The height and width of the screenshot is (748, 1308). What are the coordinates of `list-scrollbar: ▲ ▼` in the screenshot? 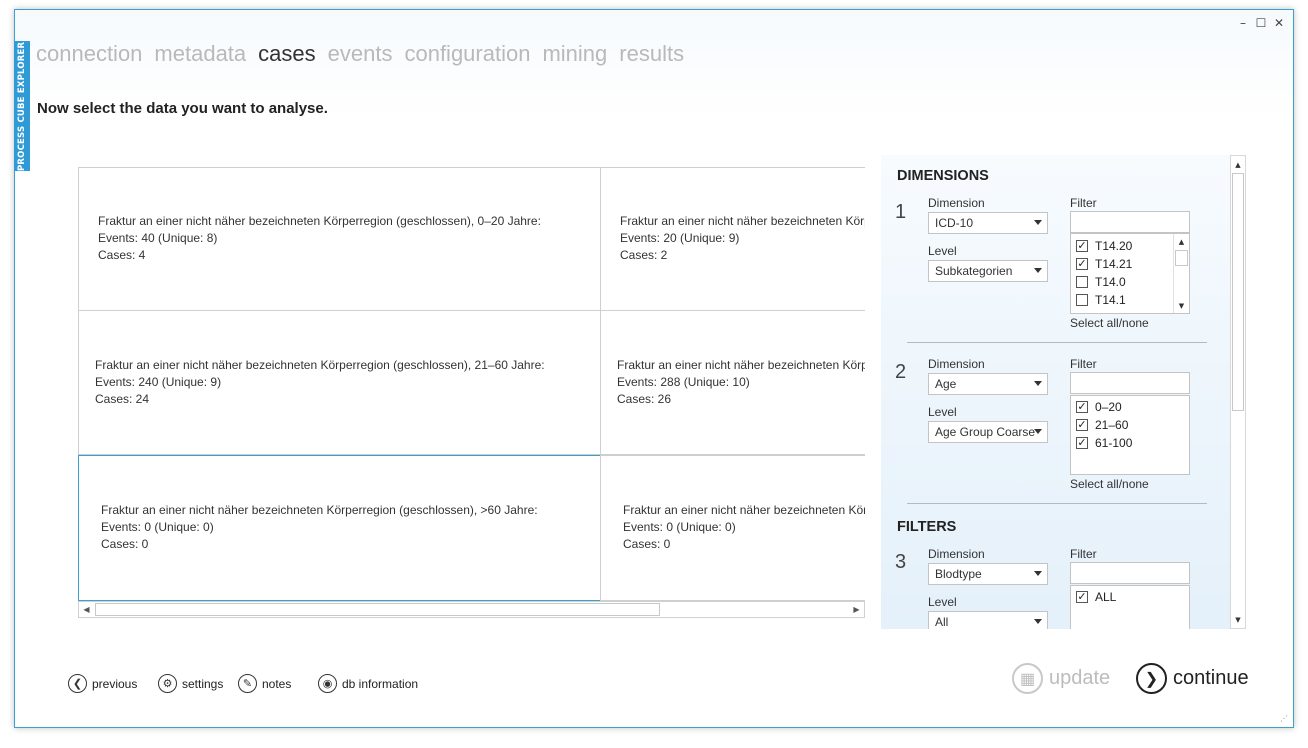 It's located at (1181, 273).